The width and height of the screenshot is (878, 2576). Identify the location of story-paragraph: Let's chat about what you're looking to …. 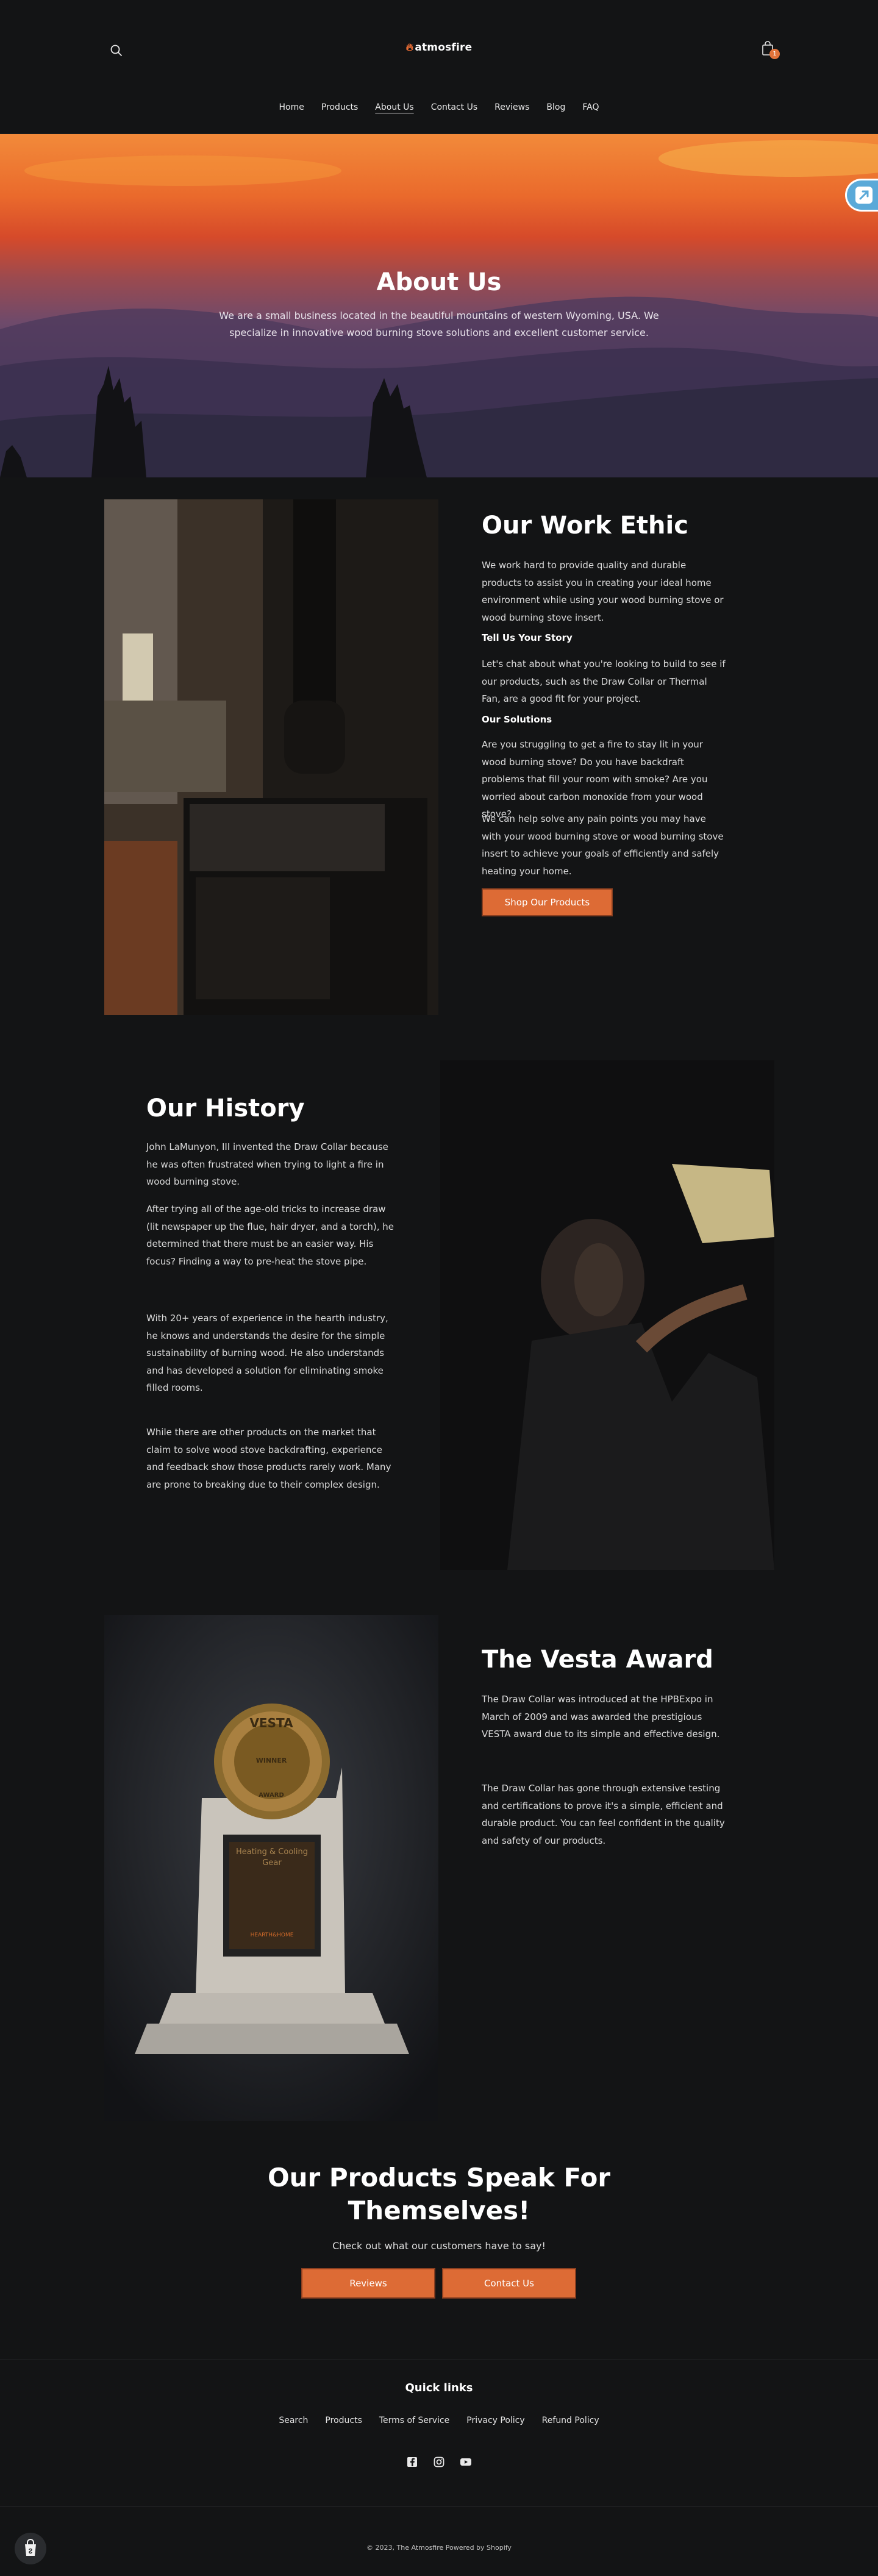
(604, 681).